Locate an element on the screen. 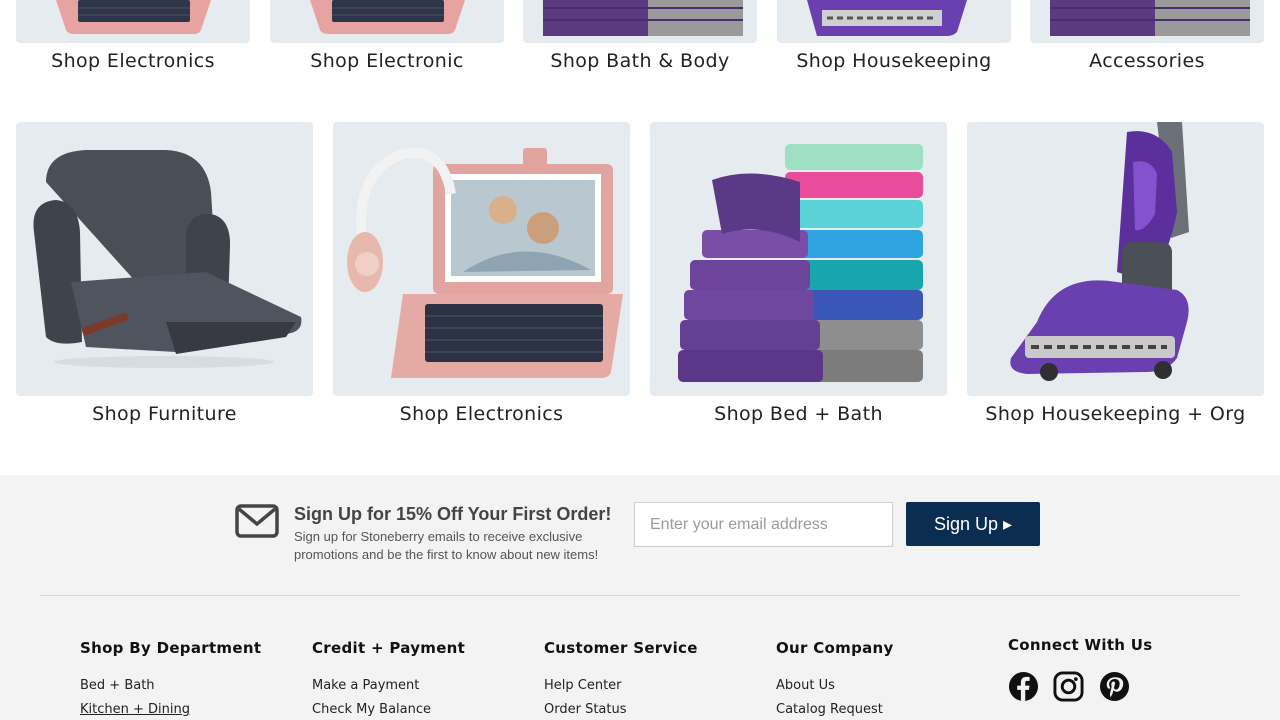 The image size is (1280, 720). category-tile-accessories is located at coordinates (1147, 21).